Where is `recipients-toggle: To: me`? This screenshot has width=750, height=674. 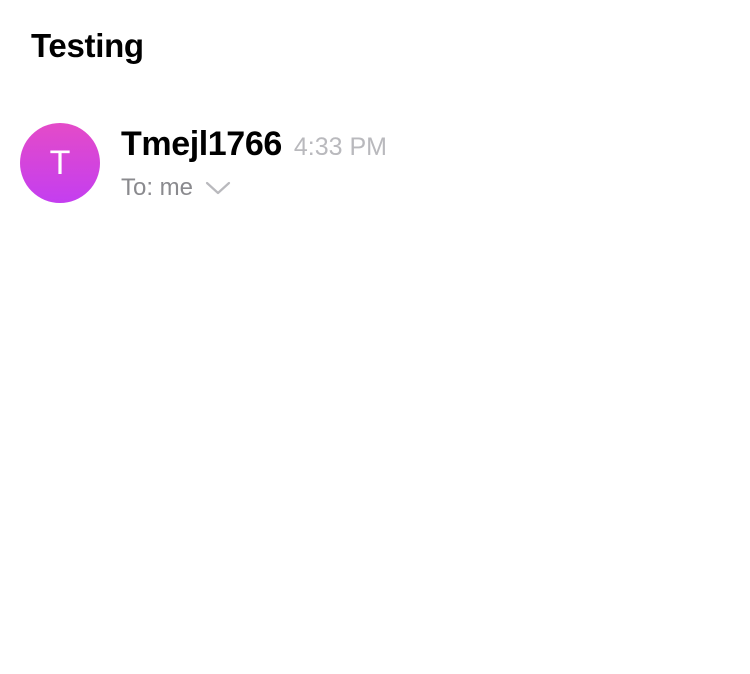 recipients-toggle: To: me is located at coordinates (176, 188).